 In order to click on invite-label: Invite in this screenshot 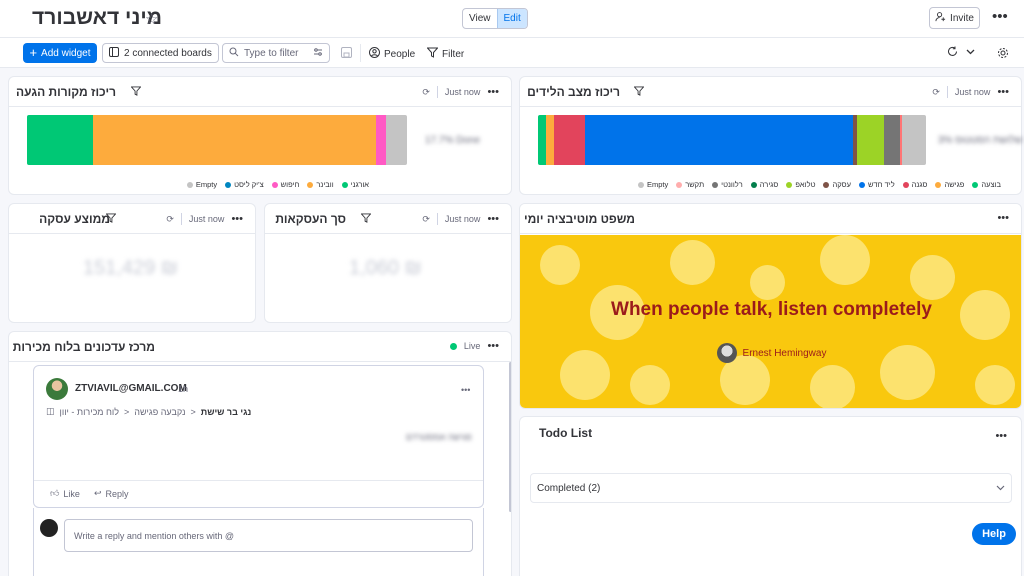, I will do `click(962, 18)`.